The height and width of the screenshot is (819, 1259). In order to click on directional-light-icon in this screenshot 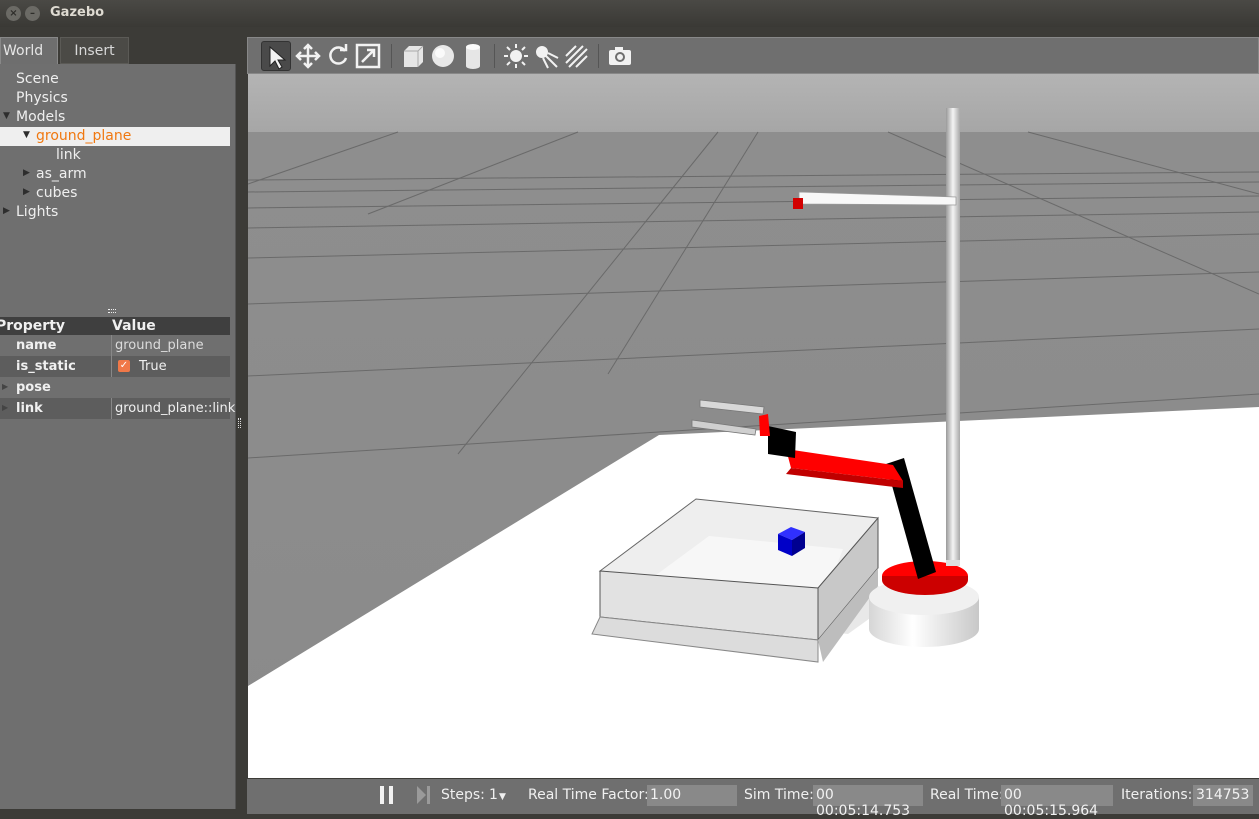, I will do `click(576, 56)`.